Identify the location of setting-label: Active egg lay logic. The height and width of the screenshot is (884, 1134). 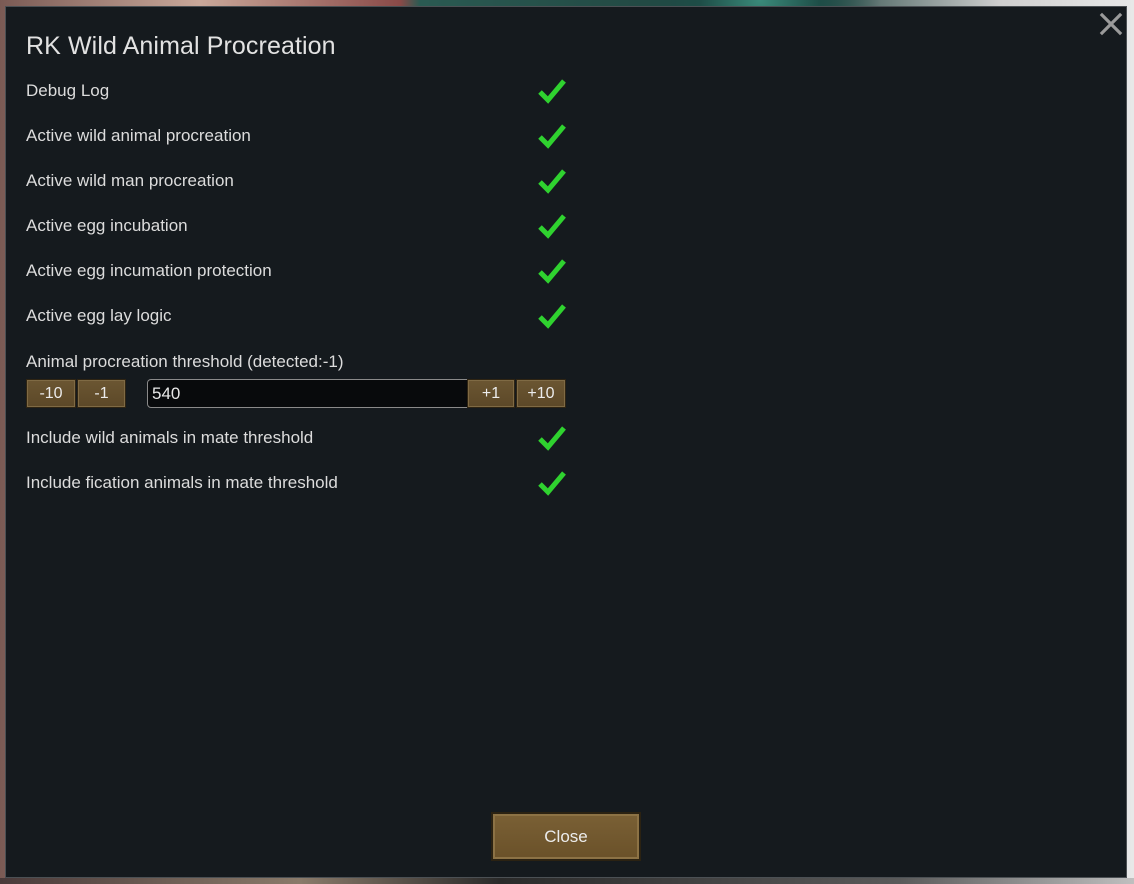
(99, 315).